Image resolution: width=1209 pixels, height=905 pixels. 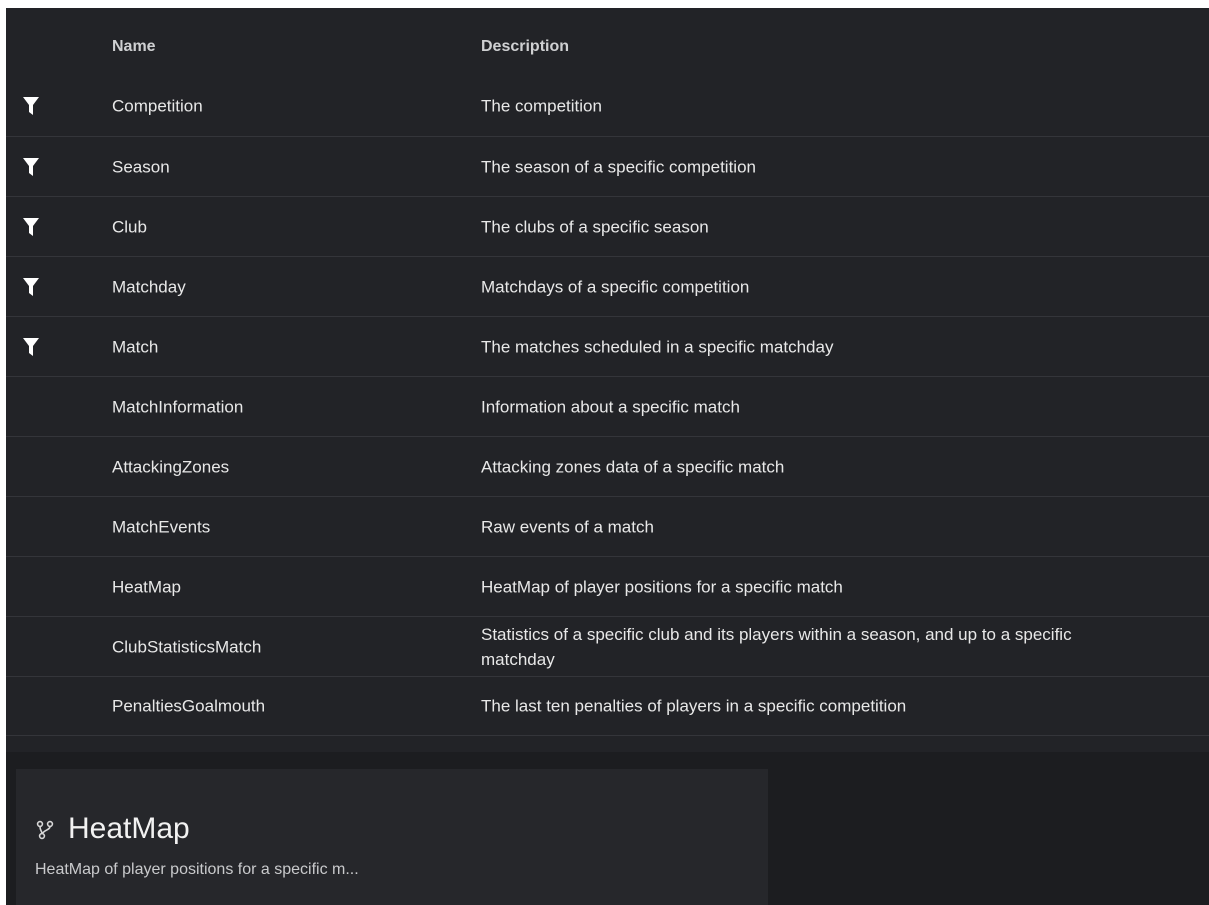 What do you see at coordinates (618, 166) in the screenshot?
I see `row-description: The season of a specific competition` at bounding box center [618, 166].